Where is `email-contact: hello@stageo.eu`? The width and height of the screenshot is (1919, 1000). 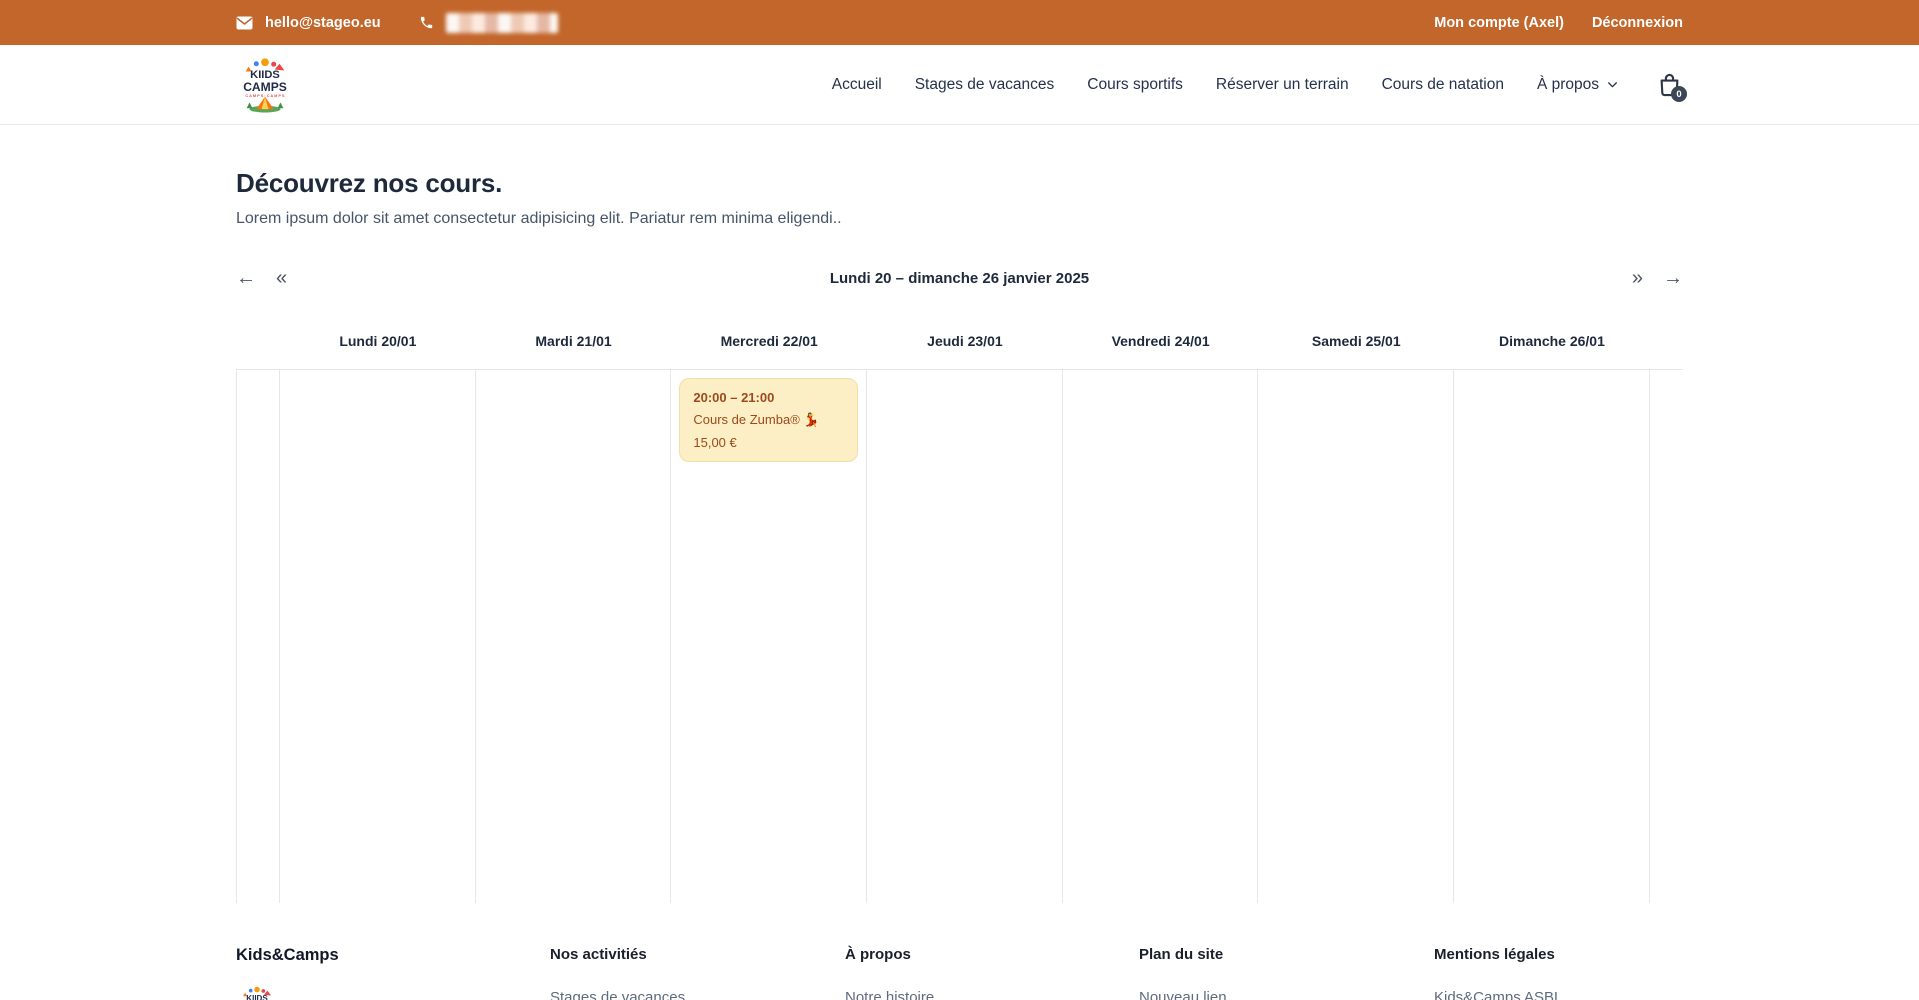 email-contact: hello@stageo.eu is located at coordinates (308, 23).